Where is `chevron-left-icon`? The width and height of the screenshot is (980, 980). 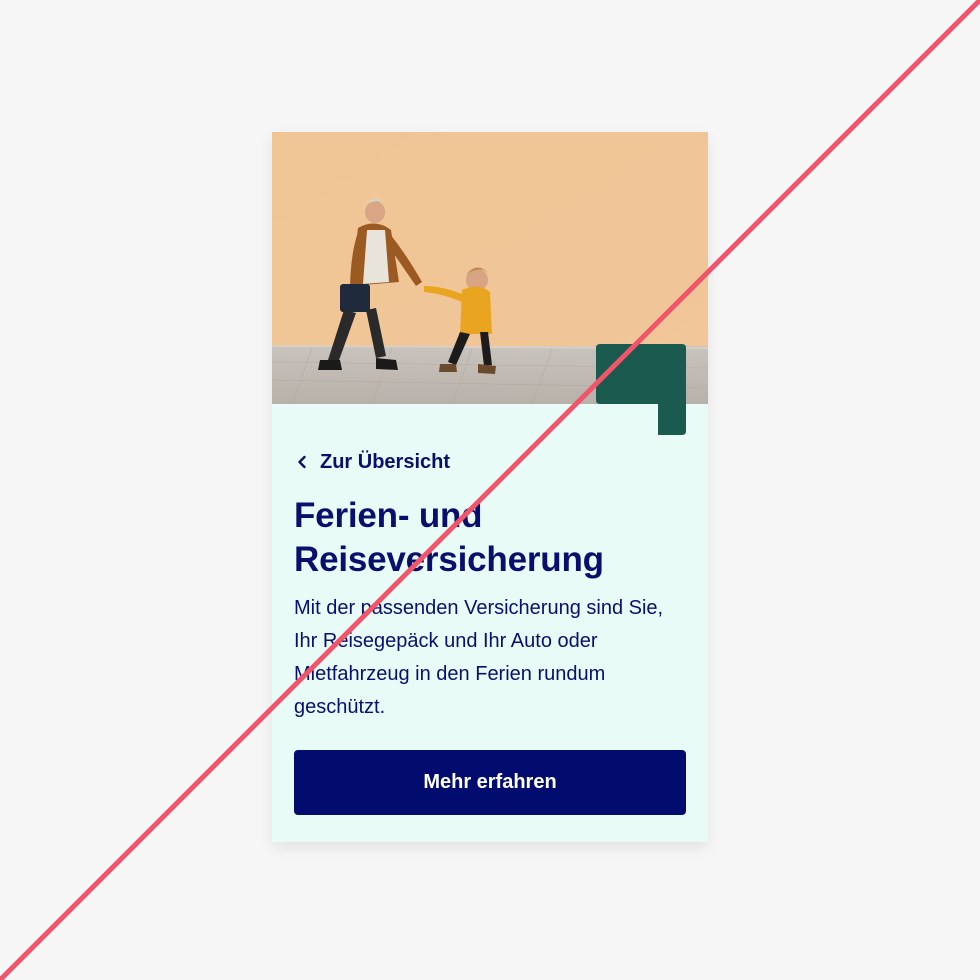
chevron-left-icon is located at coordinates (302, 462).